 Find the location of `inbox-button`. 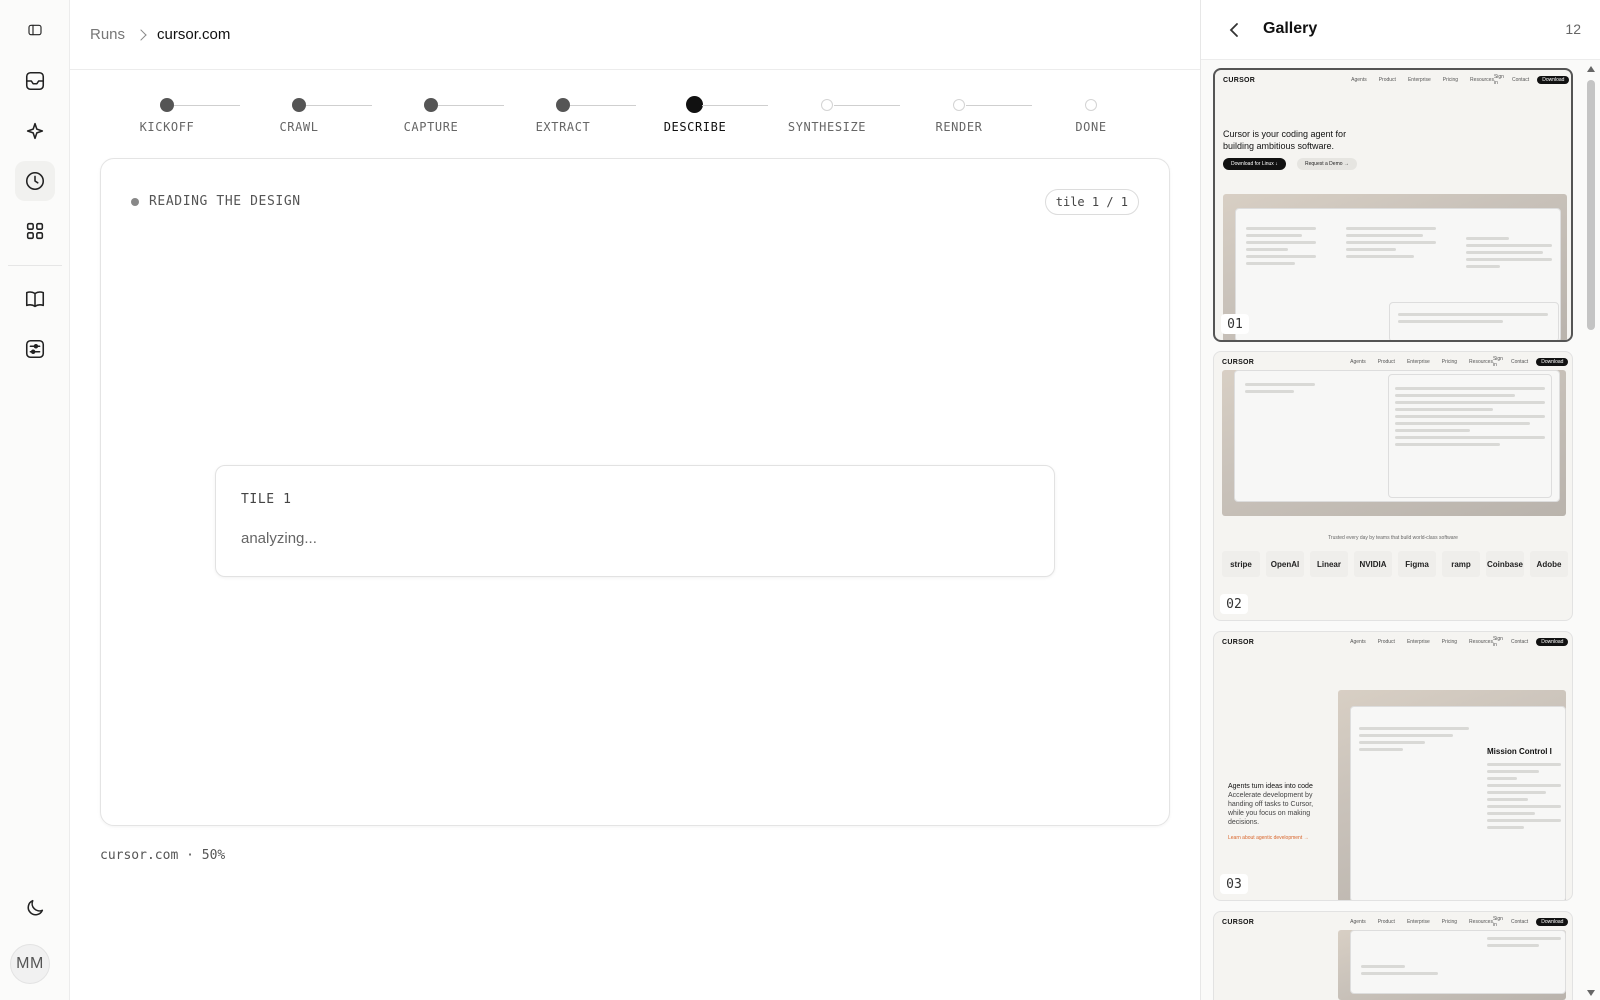

inbox-button is located at coordinates (35, 81).